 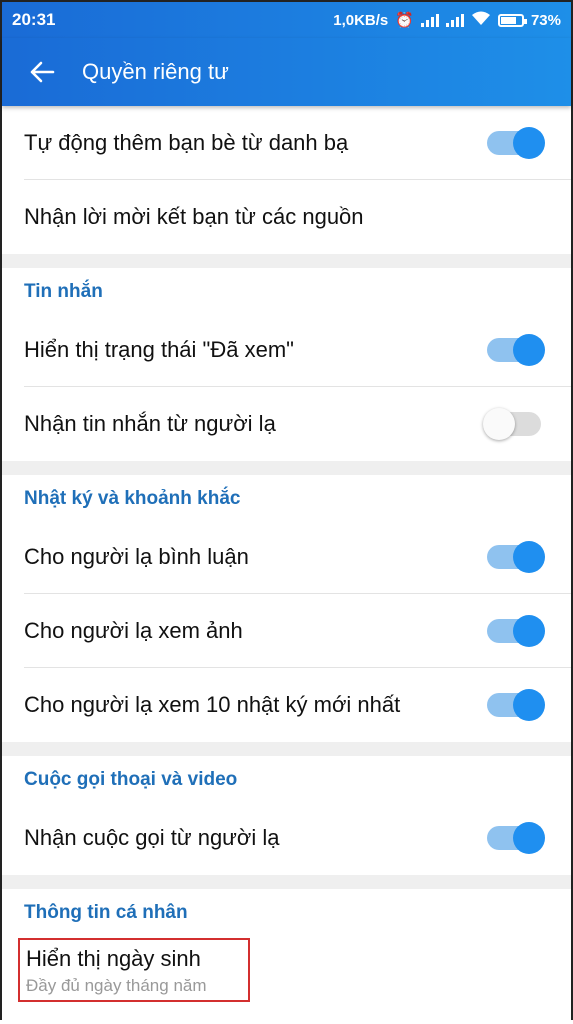 I want to click on setting-value: Đầy đủ ngày tháng năm, so click(x=116, y=985).